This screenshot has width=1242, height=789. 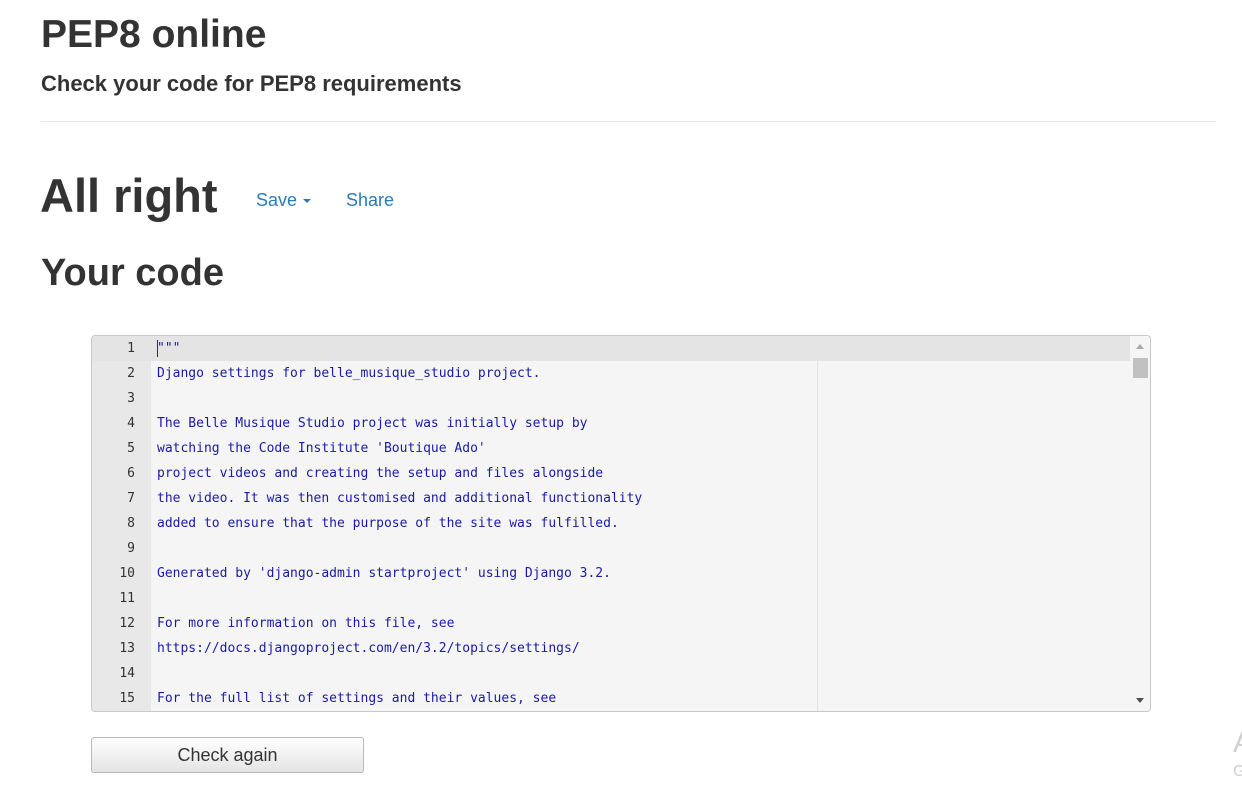 What do you see at coordinates (131, 398) in the screenshot?
I see `line-number: 3` at bounding box center [131, 398].